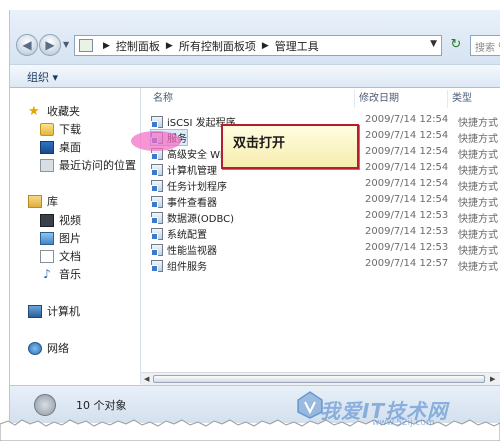 The height and width of the screenshot is (441, 500). I want to click on picture-icon, so click(47, 238).